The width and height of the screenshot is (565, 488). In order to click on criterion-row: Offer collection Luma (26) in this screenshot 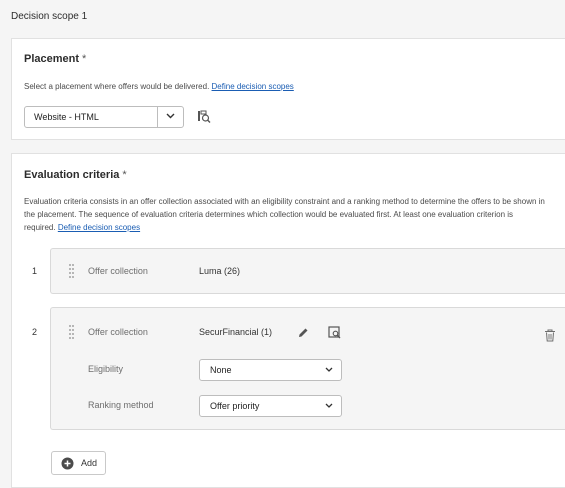, I will do `click(307, 271)`.